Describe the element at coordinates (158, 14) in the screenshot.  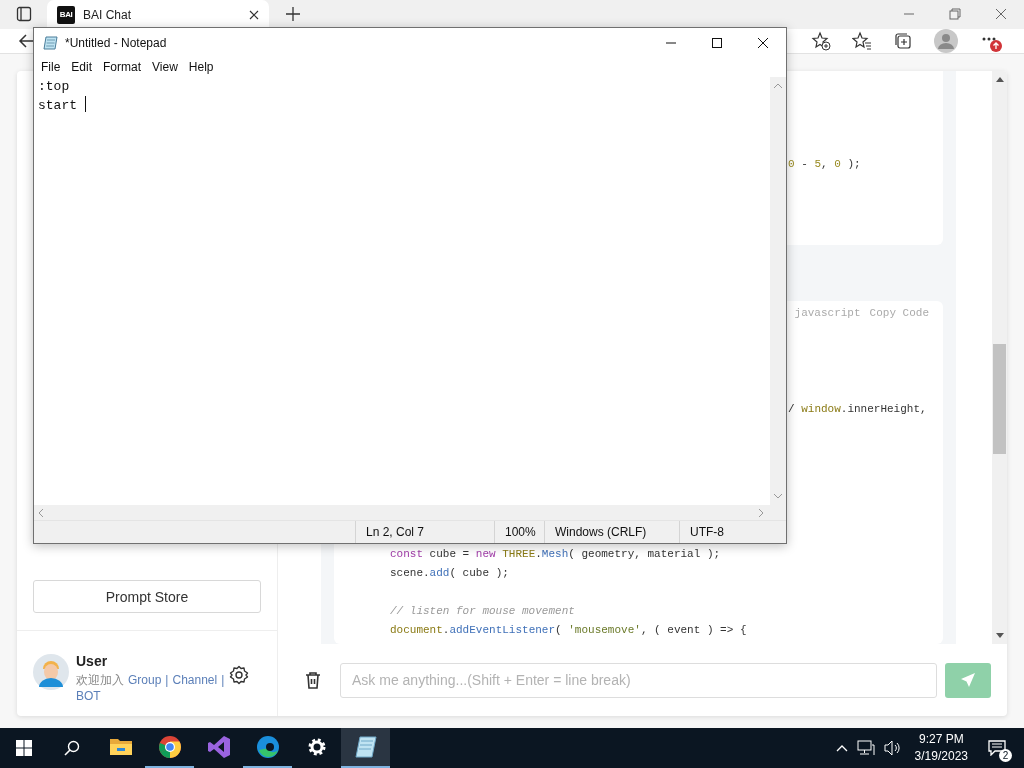
I see `browser-tab: BAI BAI Chat` at that location.